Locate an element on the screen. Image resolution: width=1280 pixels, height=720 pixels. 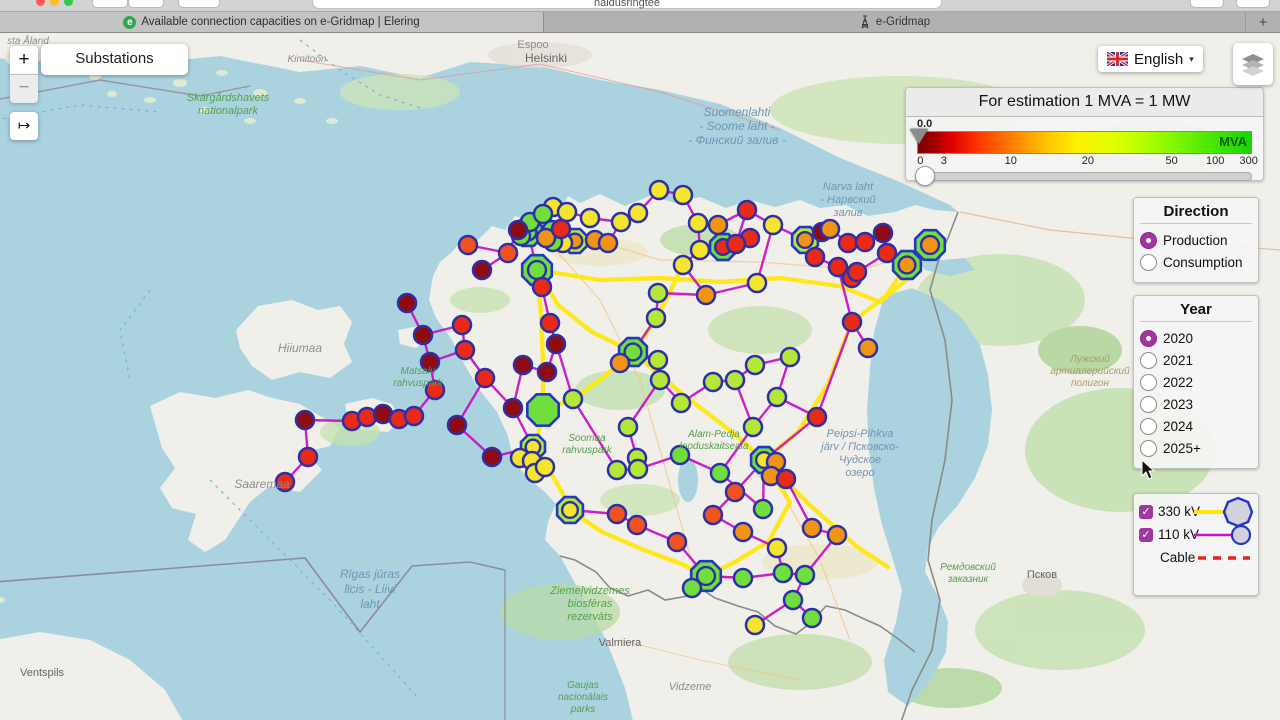
fullscreen-window-button is located at coordinates (68, 3).